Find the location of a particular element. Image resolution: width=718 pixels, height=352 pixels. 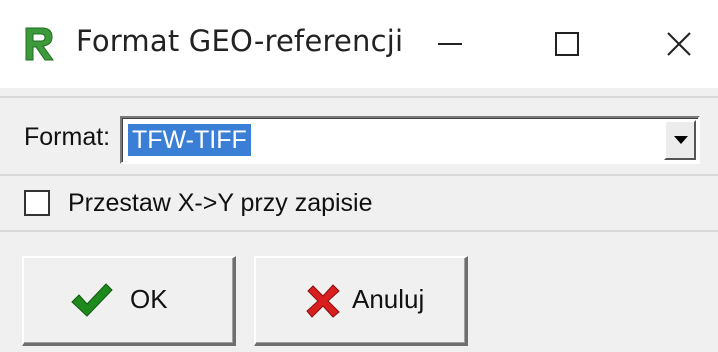

close-button is located at coordinates (678, 44).